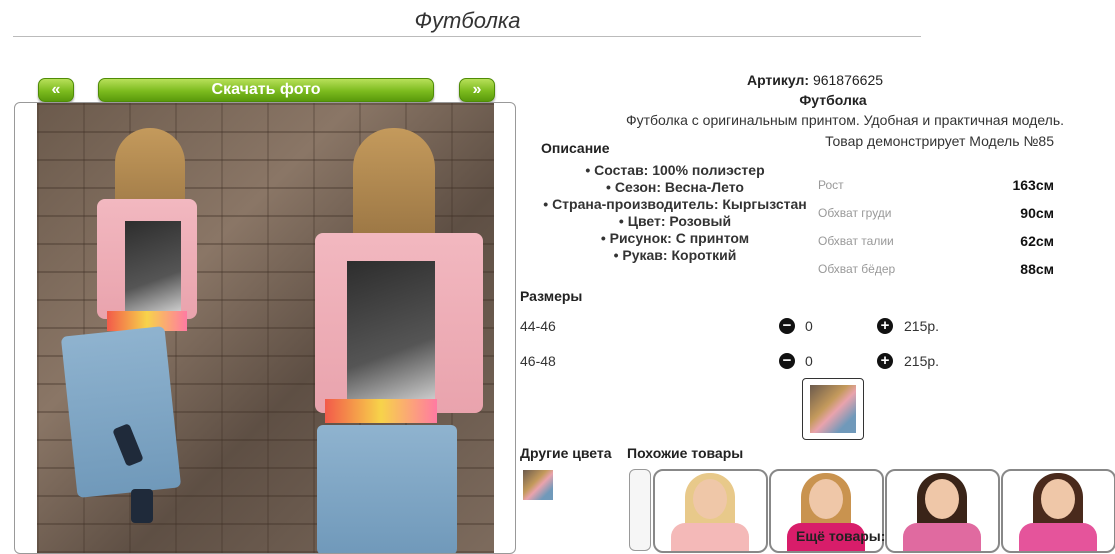  Describe the element at coordinates (566, 453) in the screenshot. I see `other-colors-title: Другие цвета` at that location.